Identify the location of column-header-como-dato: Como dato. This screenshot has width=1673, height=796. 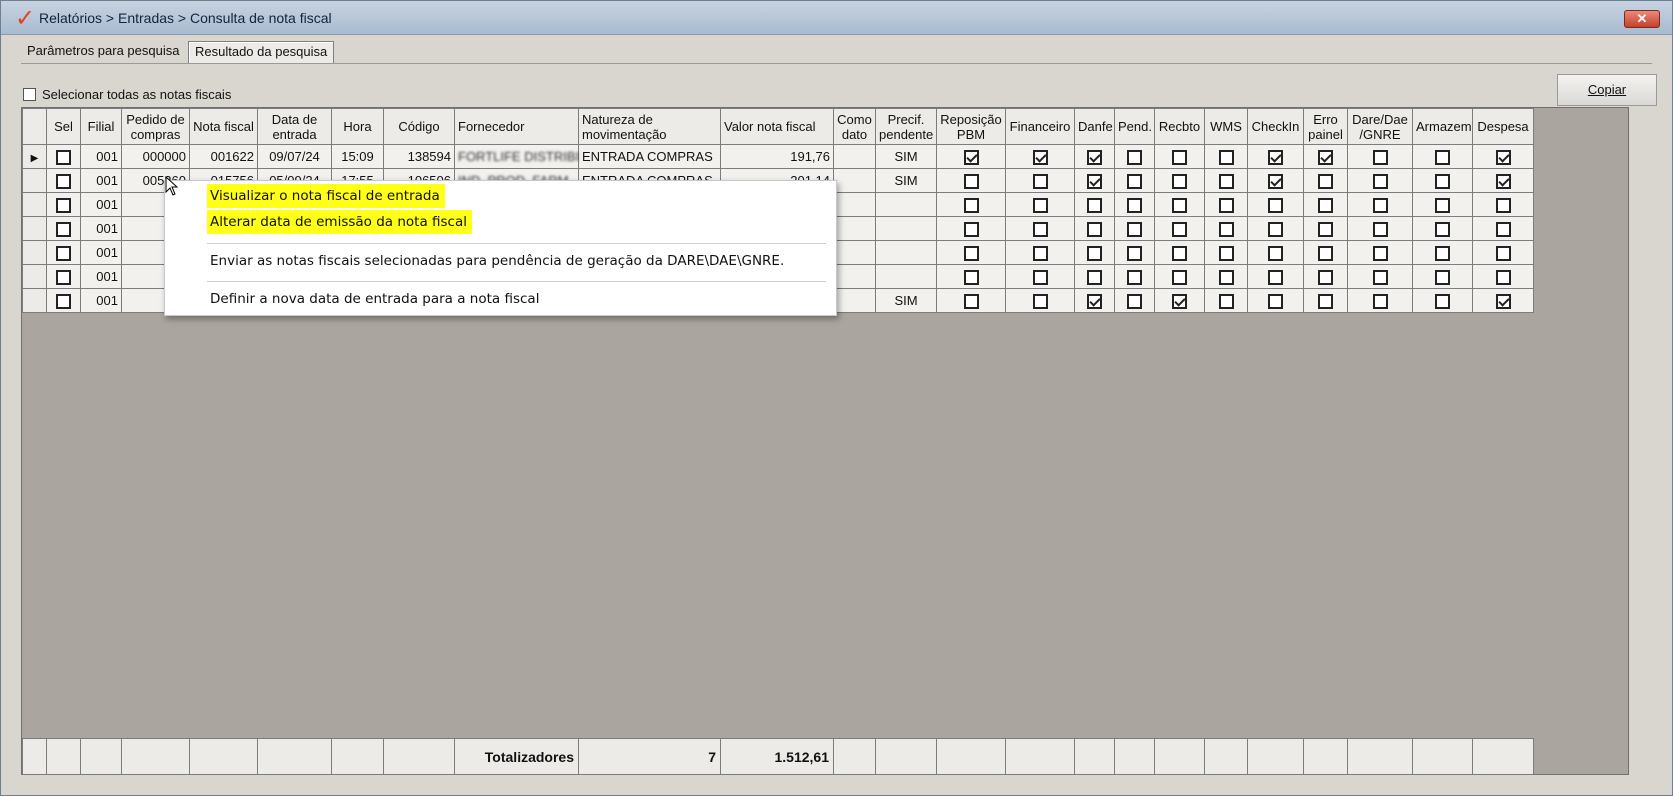
(854, 126).